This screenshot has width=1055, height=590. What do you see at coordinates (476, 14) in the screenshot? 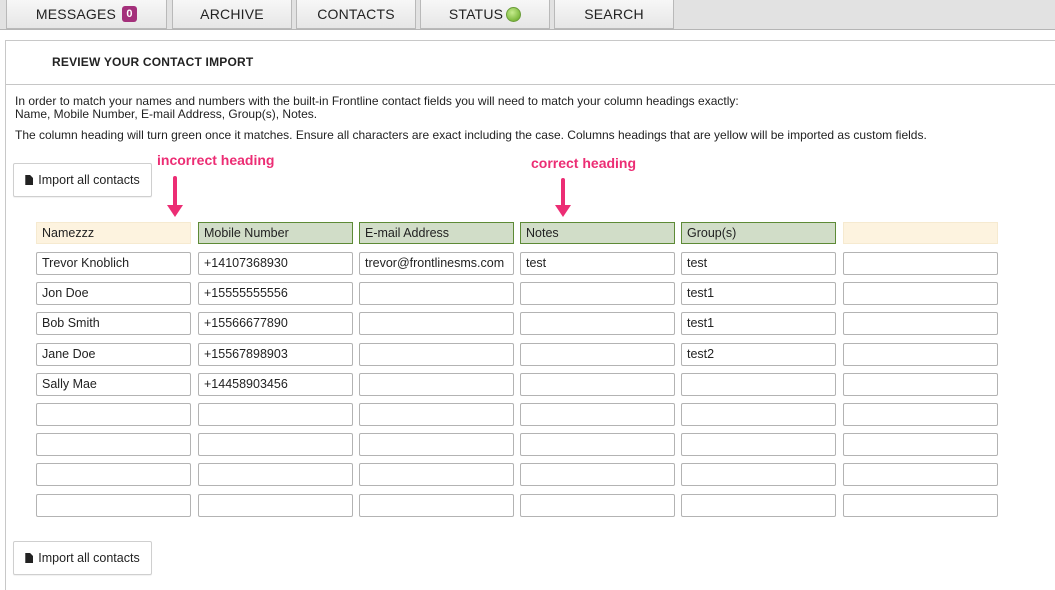
I see `tab-status-label: STATUS` at bounding box center [476, 14].